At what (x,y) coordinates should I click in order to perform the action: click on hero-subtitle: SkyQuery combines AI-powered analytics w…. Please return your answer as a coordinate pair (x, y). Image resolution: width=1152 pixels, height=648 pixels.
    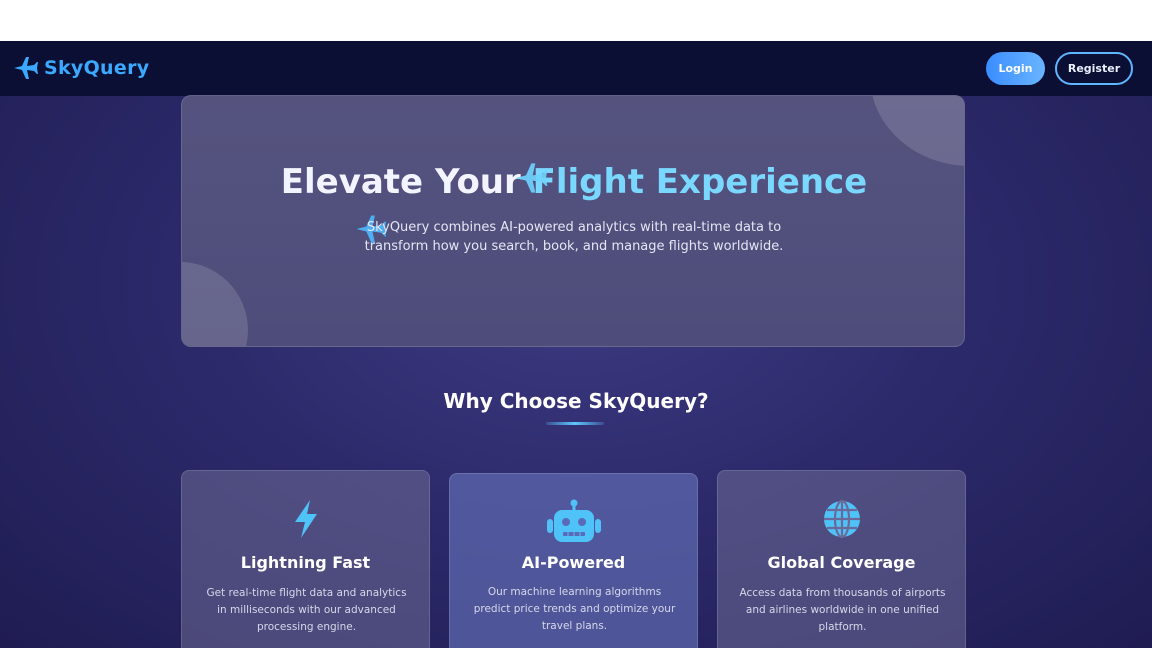
    Looking at the image, I should click on (574, 237).